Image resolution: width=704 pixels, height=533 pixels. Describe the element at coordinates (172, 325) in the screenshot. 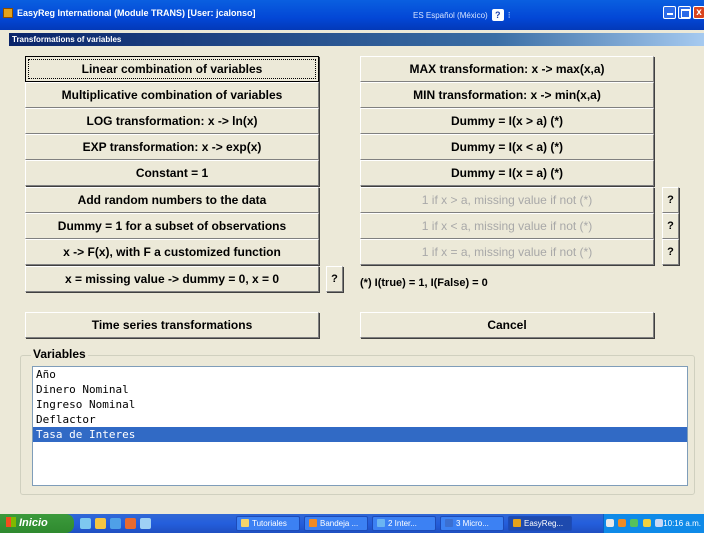

I see `time-series-button: Time series transformations` at that location.